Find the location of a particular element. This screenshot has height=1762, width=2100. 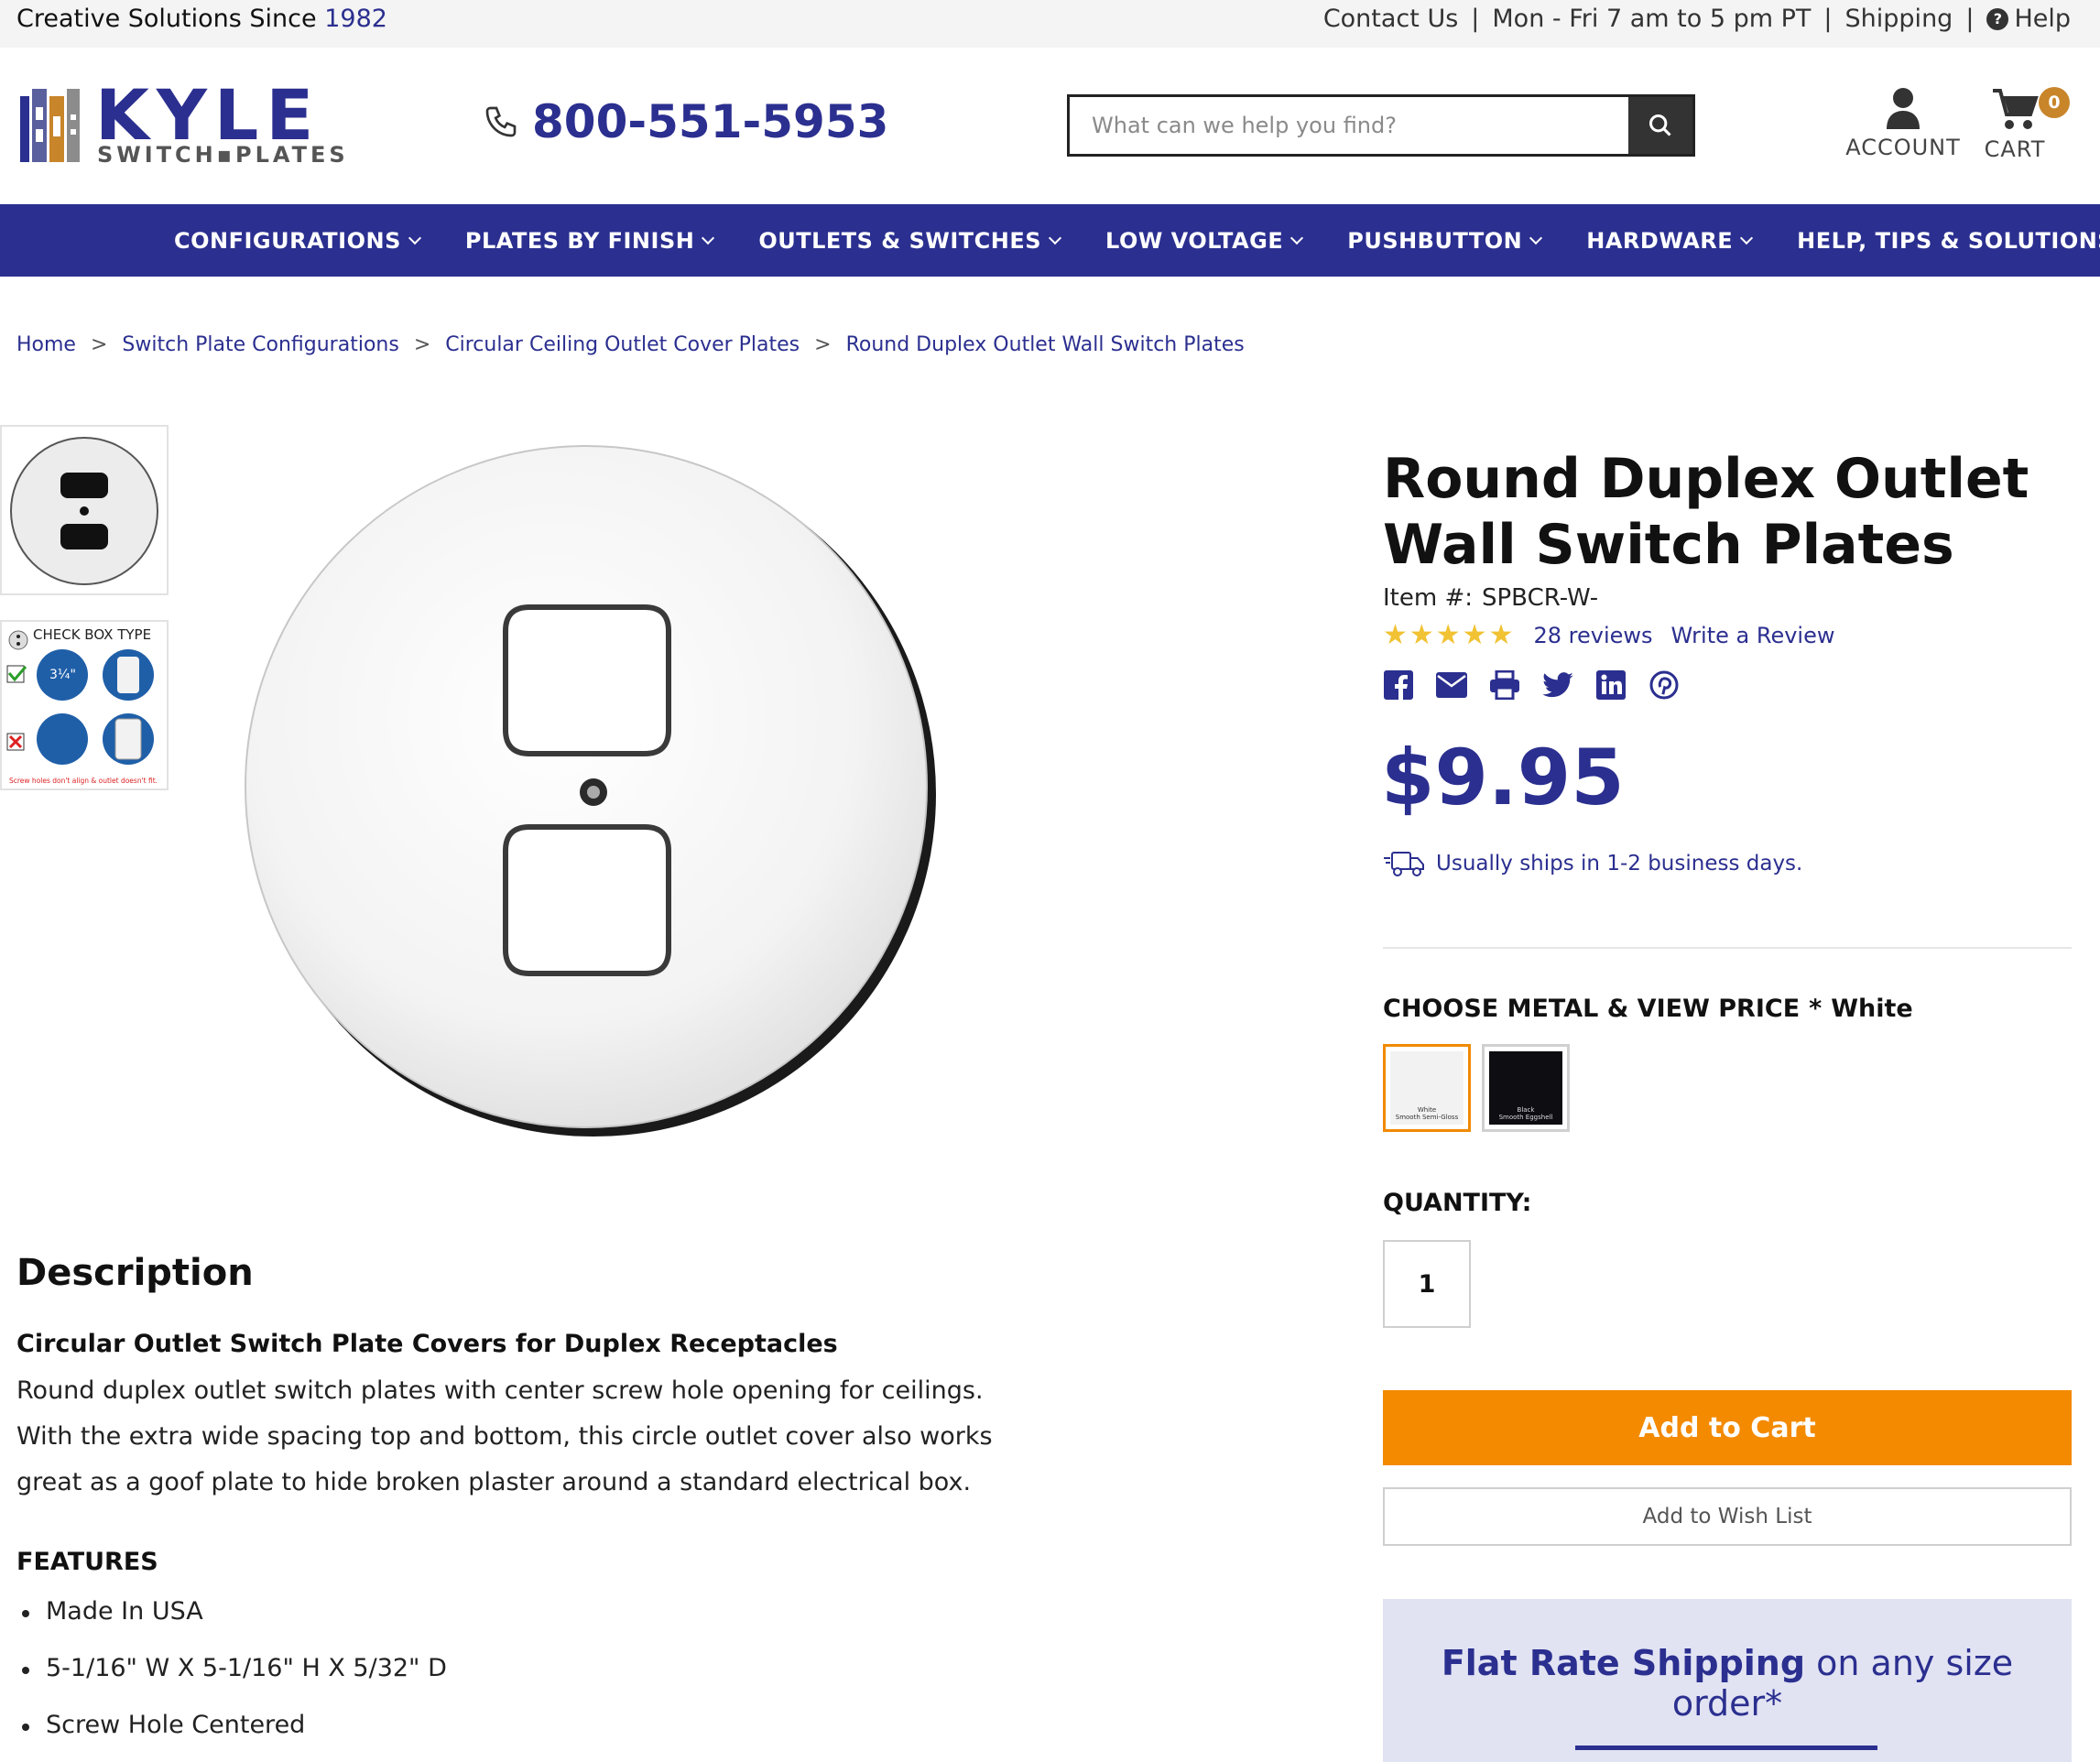

account-link: ACCOUNT is located at coordinates (1903, 123).